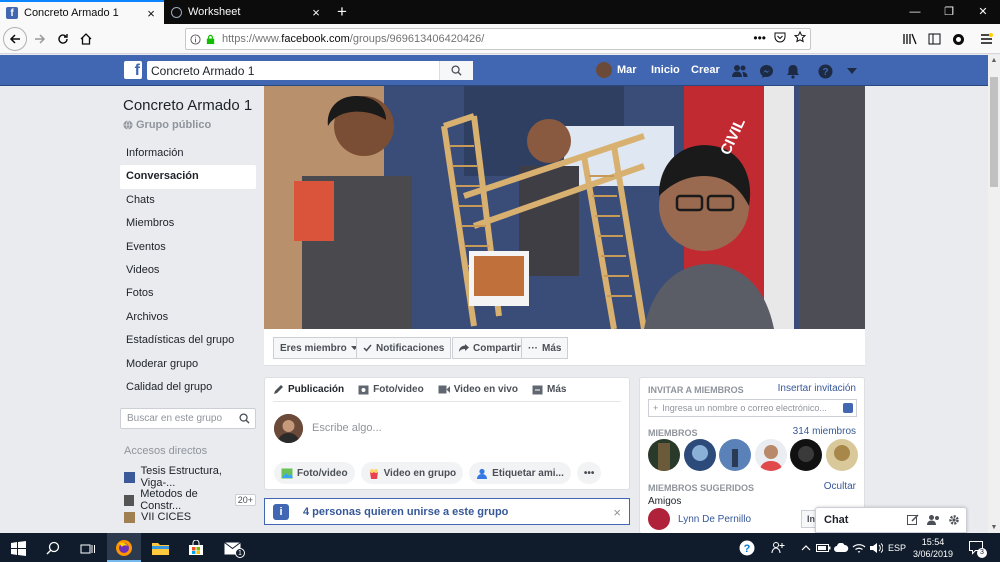 Image resolution: width=1000 pixels, height=562 pixels. Describe the element at coordinates (848, 408) in the screenshot. I see `contact-card-icon` at that location.